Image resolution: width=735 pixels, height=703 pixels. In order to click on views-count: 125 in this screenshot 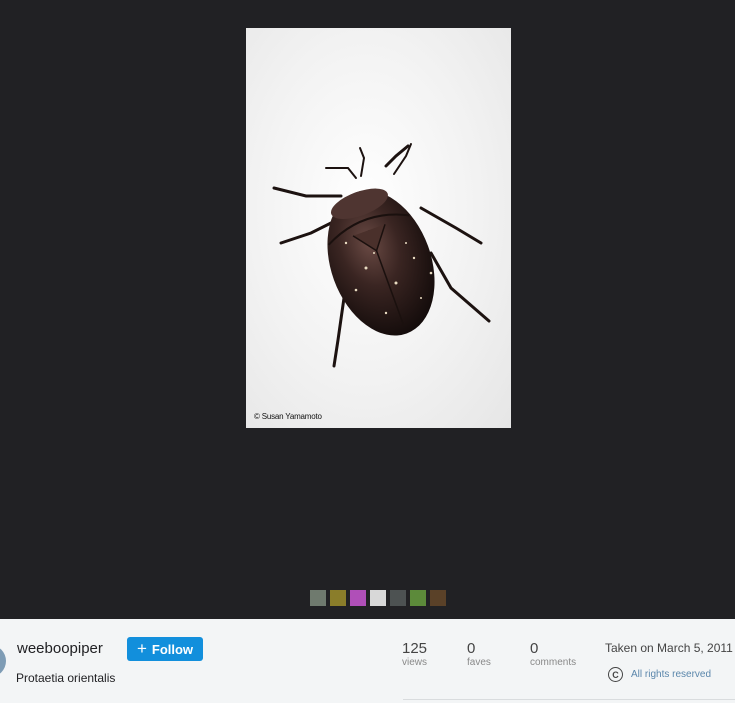, I will do `click(415, 648)`.